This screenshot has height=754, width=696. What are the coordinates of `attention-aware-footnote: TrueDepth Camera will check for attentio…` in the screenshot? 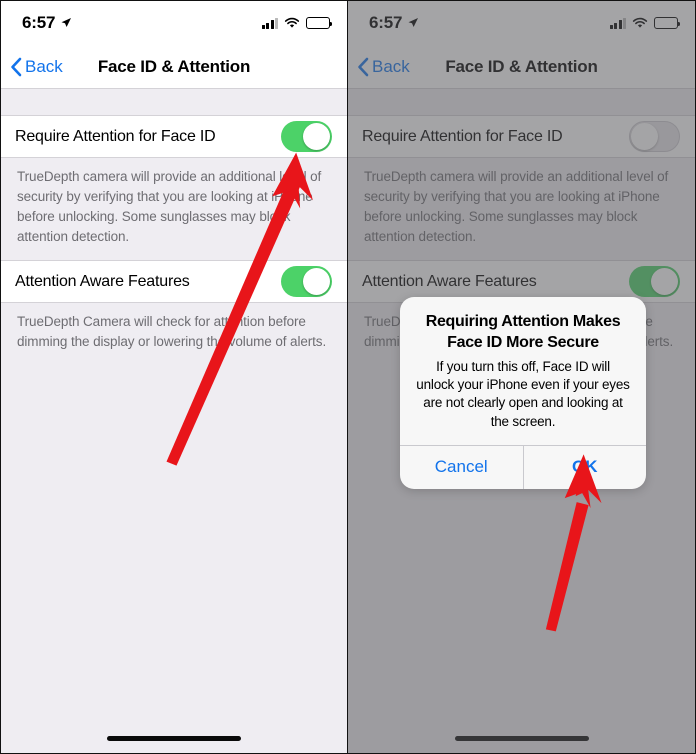 It's located at (174, 335).